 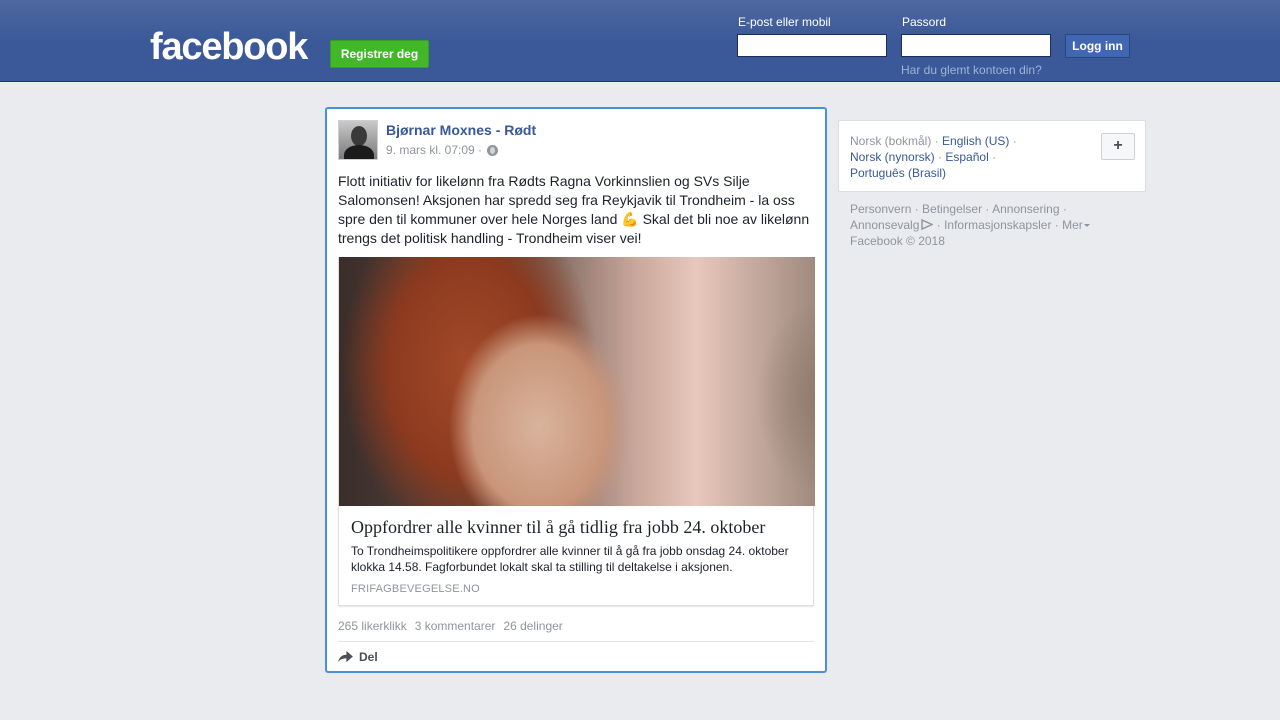 I want to click on language-link-portugues: Português (Brasil), so click(x=898, y=173).